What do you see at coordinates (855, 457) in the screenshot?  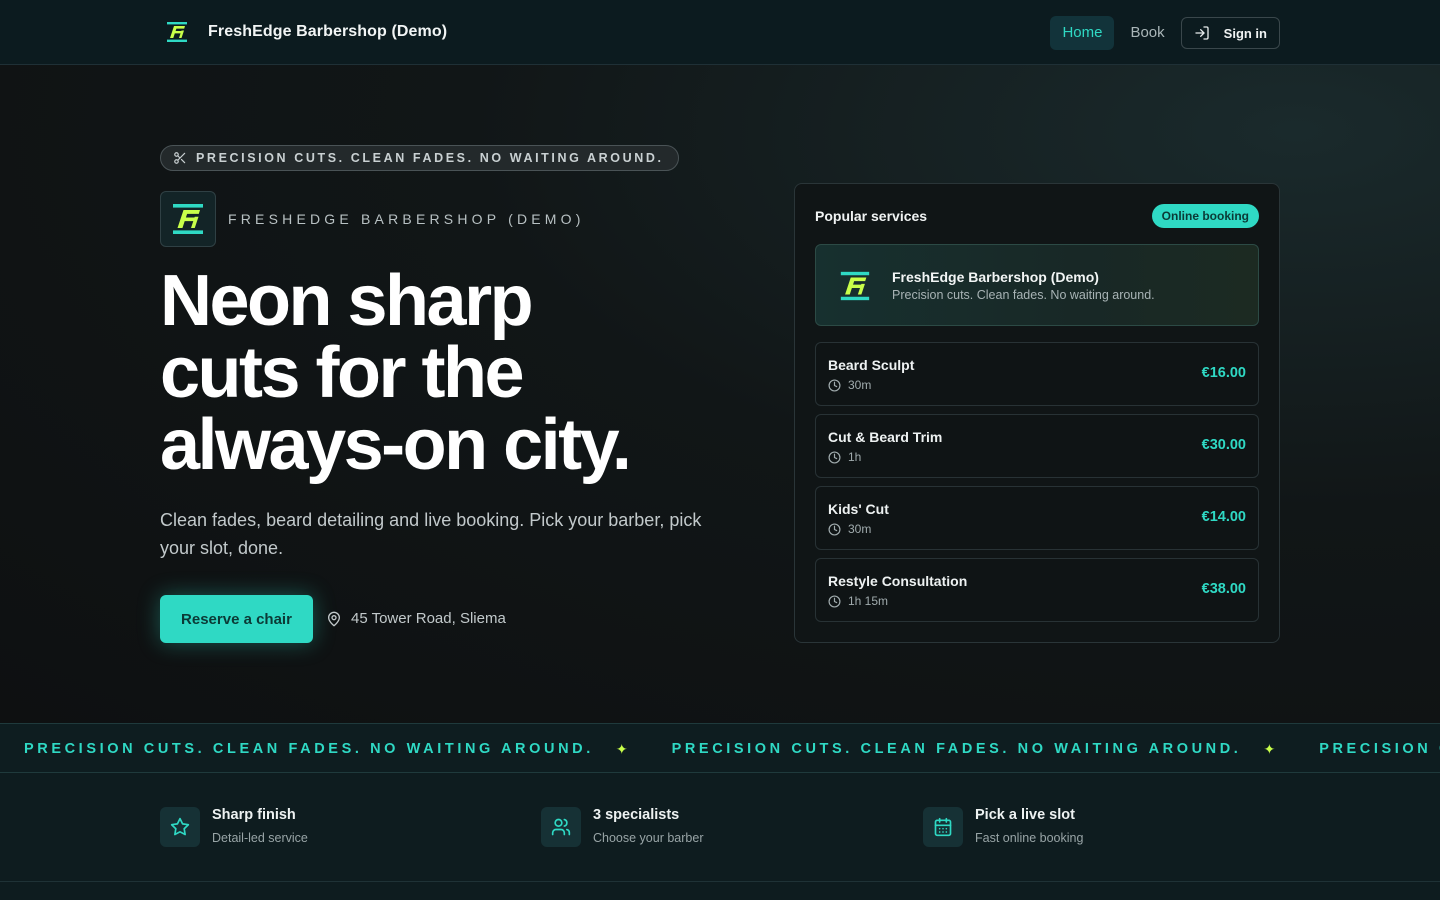 I see `service-duration-text: 1h` at bounding box center [855, 457].